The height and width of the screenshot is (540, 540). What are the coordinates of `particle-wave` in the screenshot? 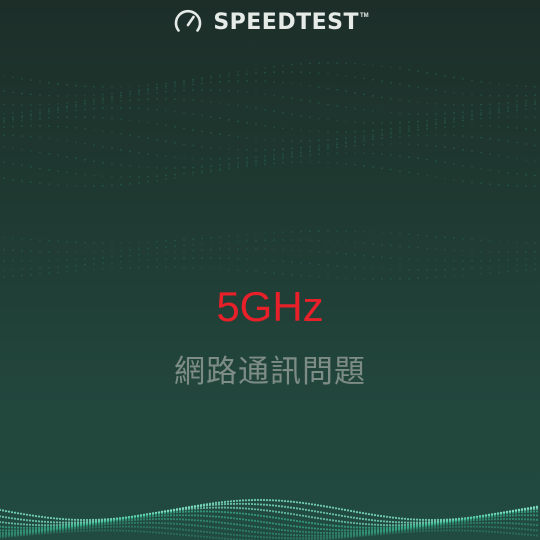 It's located at (269, 519).